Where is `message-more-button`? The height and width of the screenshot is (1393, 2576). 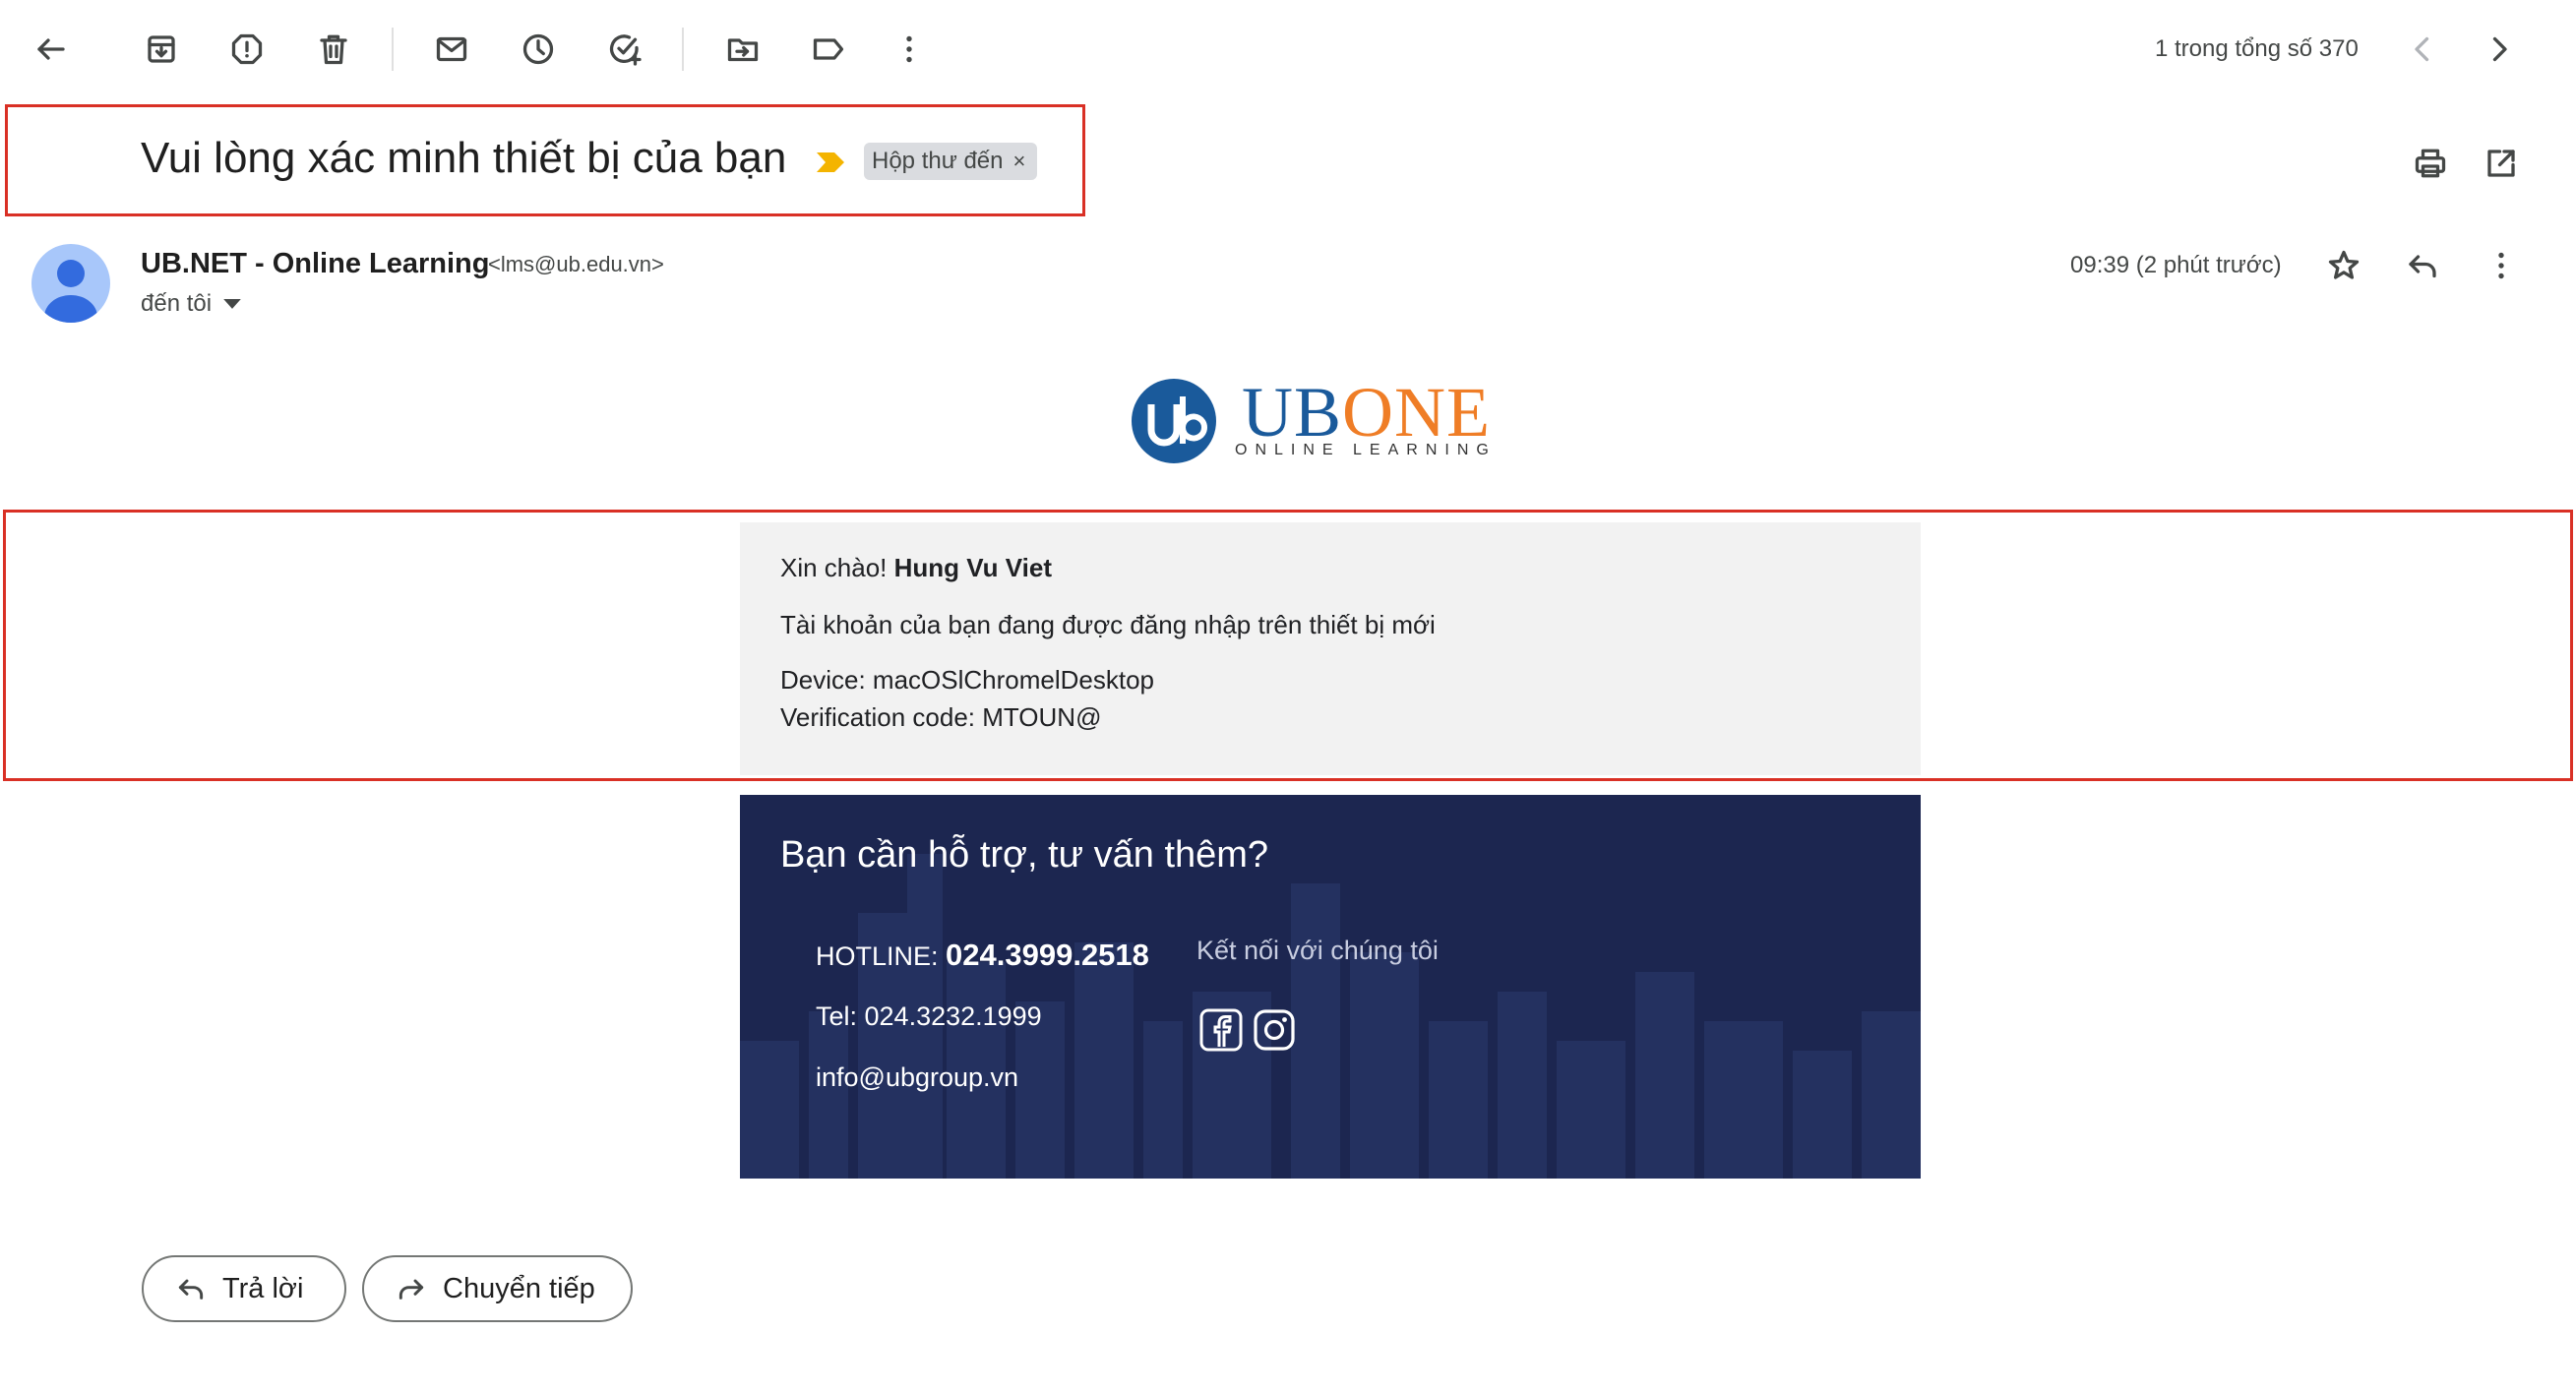 message-more-button is located at coordinates (2501, 265).